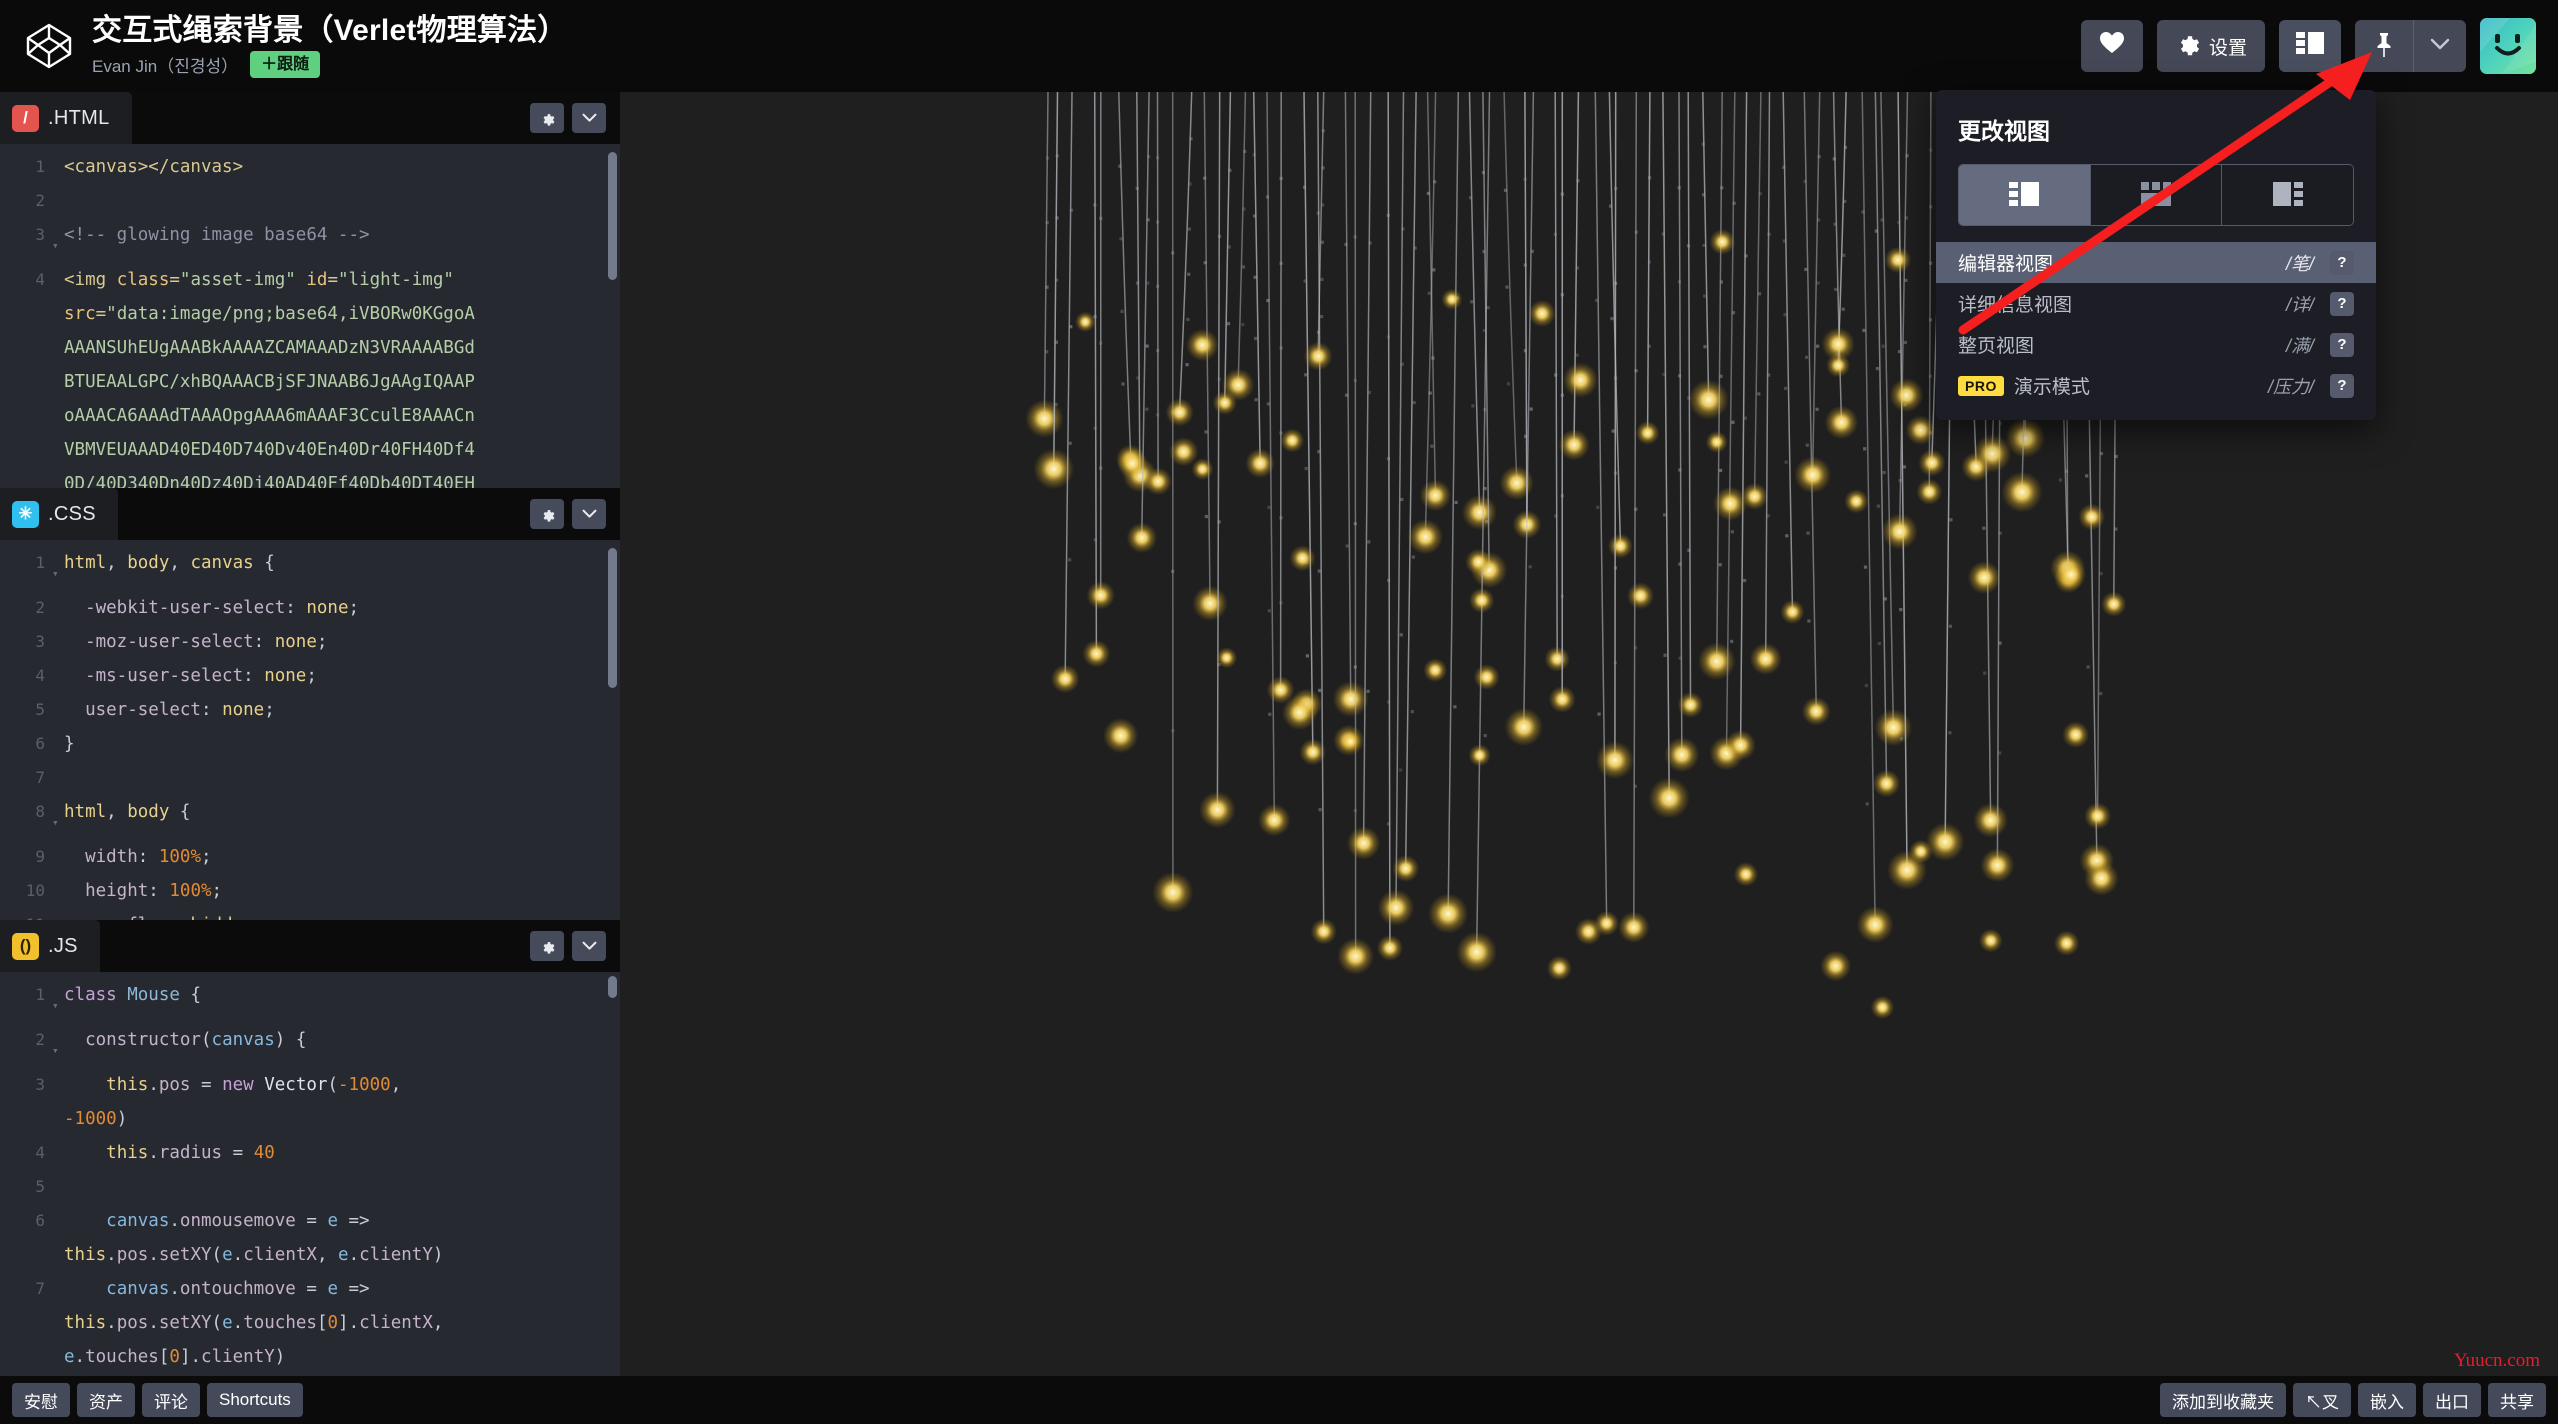 Image resolution: width=2558 pixels, height=1424 pixels. I want to click on html-settings-button, so click(547, 118).